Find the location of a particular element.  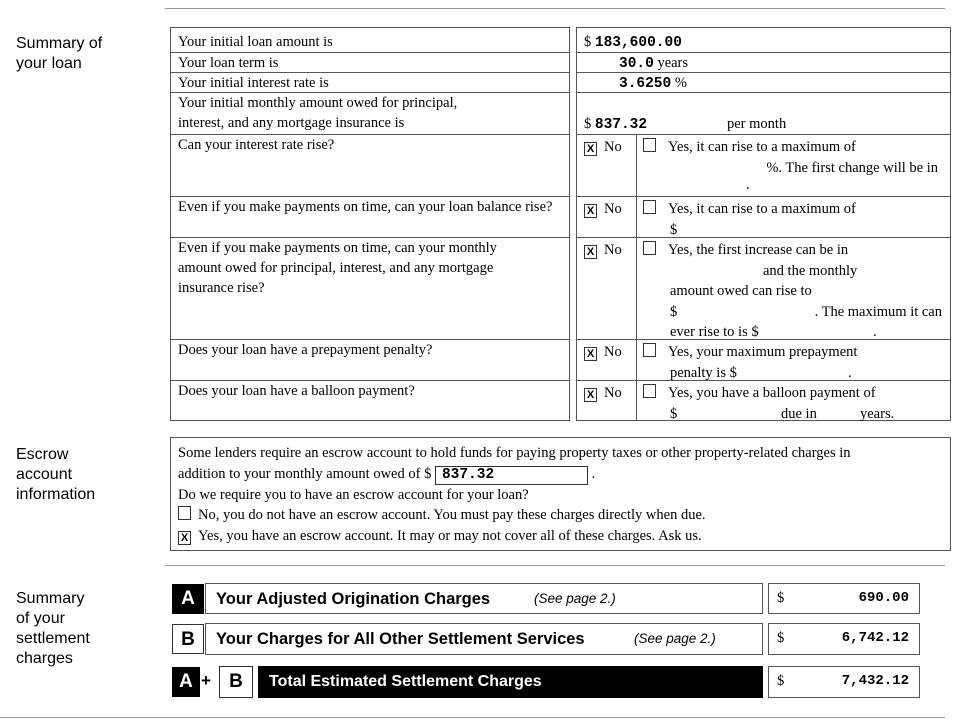

monthly-value: $ 837.32 per month is located at coordinates (763, 114).